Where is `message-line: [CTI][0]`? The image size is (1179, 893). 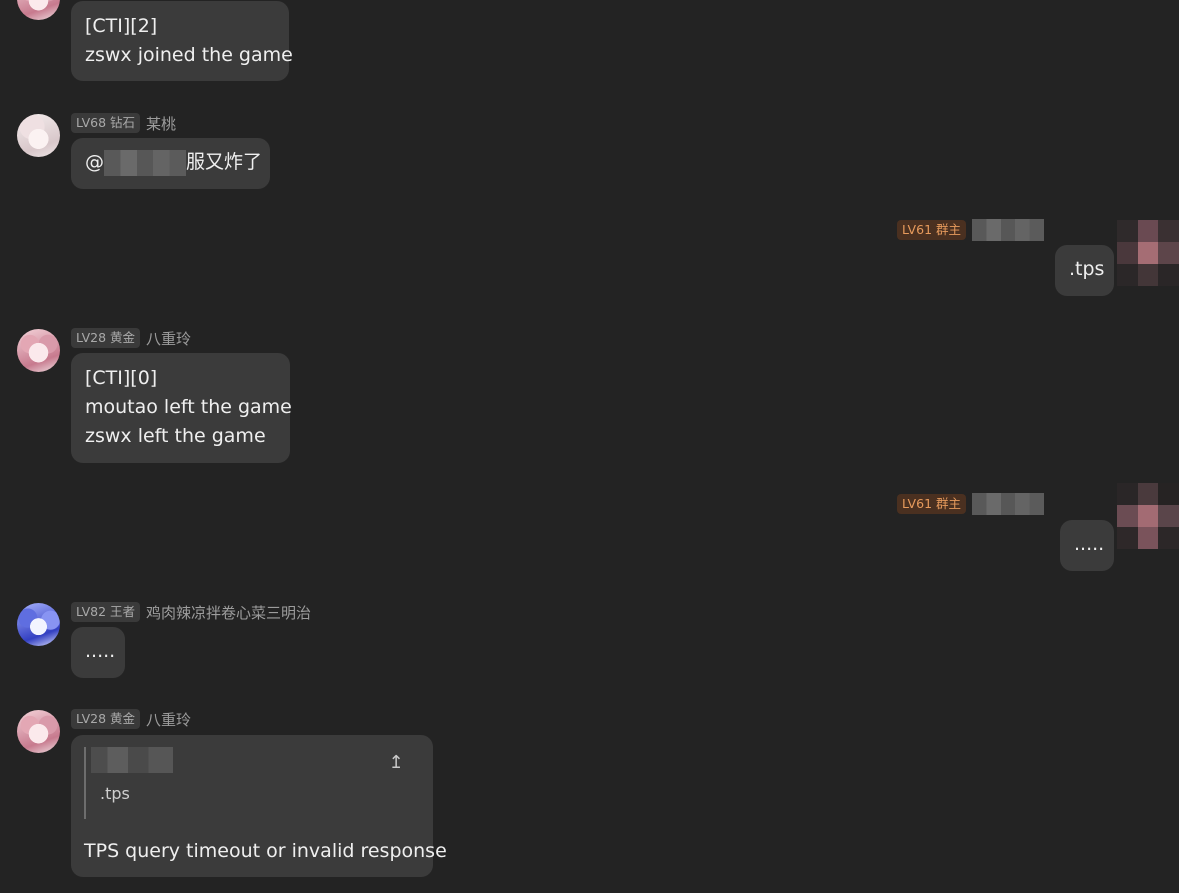
message-line: [CTI][0] is located at coordinates (121, 378).